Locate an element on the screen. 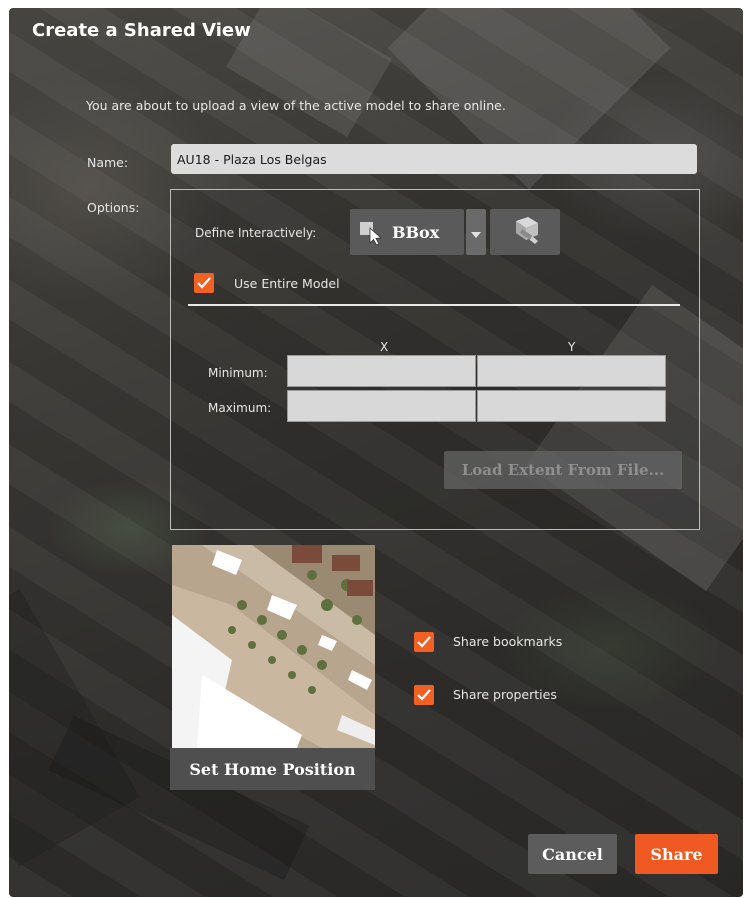 This screenshot has height=898, width=746. pick-extent-icon is located at coordinates (525, 232).